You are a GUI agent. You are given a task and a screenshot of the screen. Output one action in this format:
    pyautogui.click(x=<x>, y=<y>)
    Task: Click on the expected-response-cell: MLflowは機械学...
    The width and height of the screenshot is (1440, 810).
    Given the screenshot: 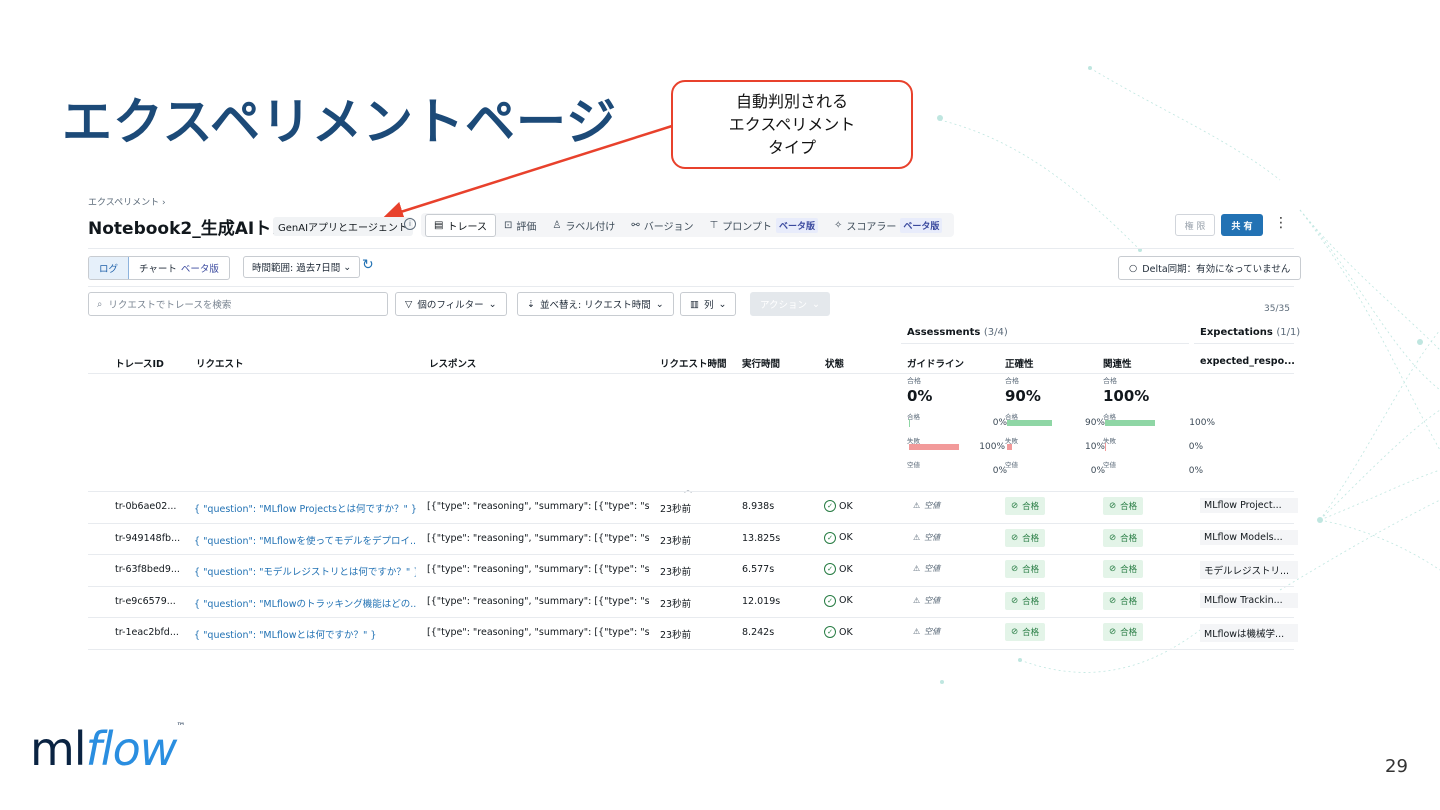 What is the action you would take?
    pyautogui.click(x=1249, y=633)
    